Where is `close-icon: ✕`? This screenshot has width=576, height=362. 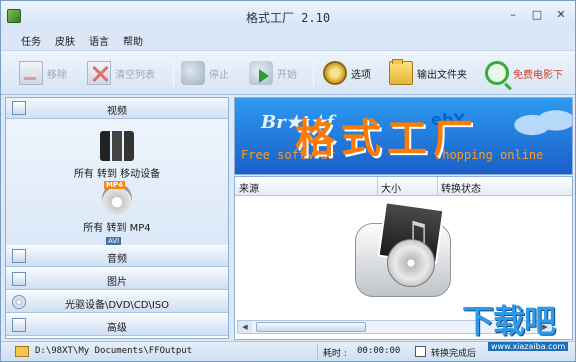
close-icon: ✕ is located at coordinates (561, 15).